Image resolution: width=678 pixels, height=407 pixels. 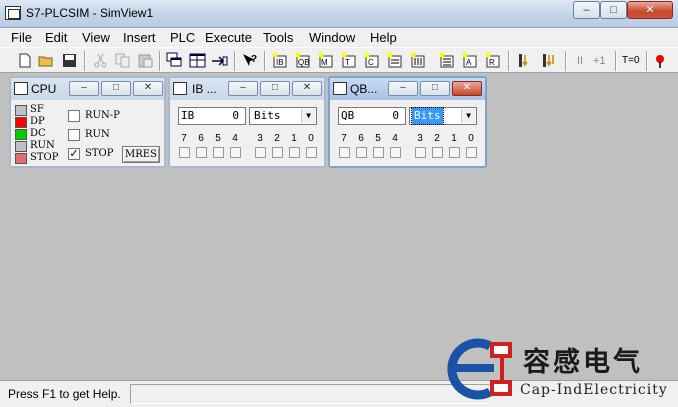 What do you see at coordinates (247, 122) in the screenshot?
I see `ib-window: IB ... – □ ✕ IB 0 Bits ▼ 7 6 5 4 3 2 1 0` at bounding box center [247, 122].